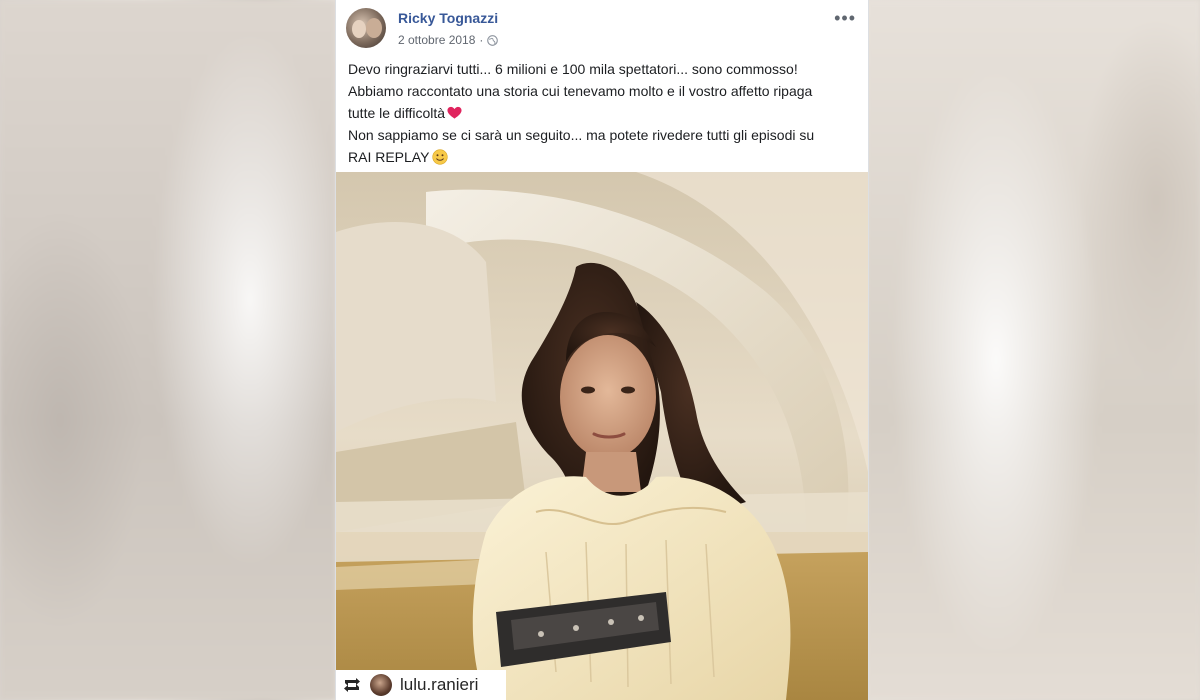  I want to click on post-date: 2 ottobre 2018, so click(436, 40).